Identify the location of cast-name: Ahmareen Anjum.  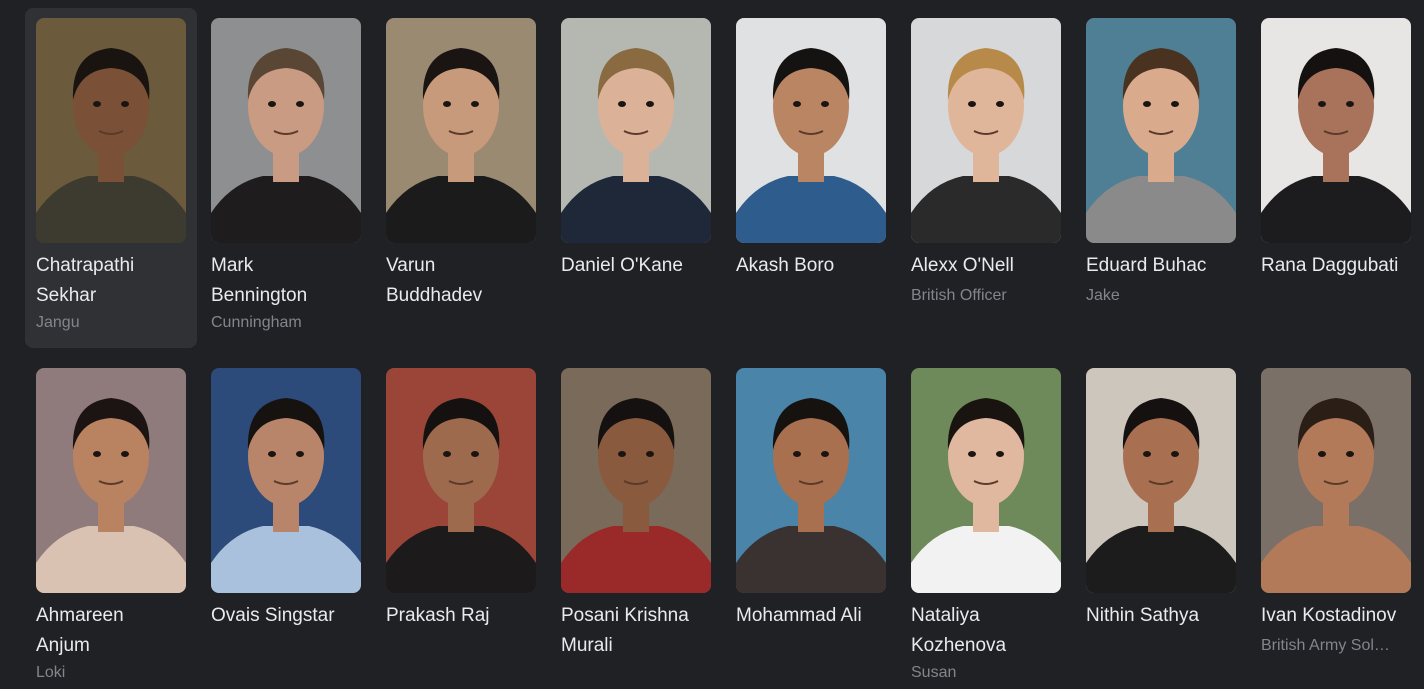
(116, 631).